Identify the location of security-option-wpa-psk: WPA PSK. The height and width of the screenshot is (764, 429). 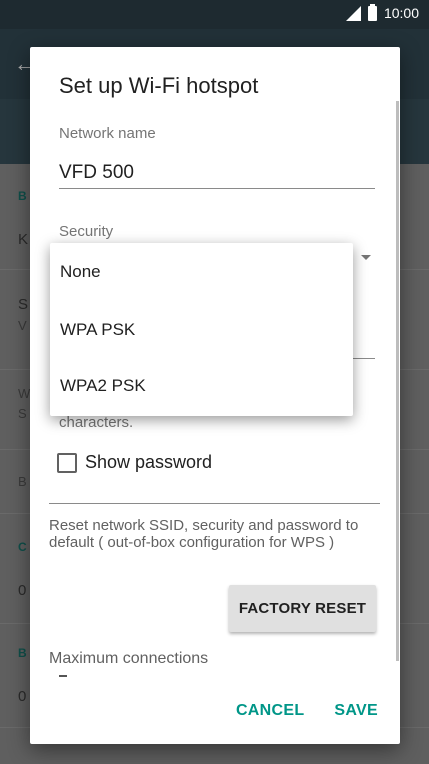
(97, 330).